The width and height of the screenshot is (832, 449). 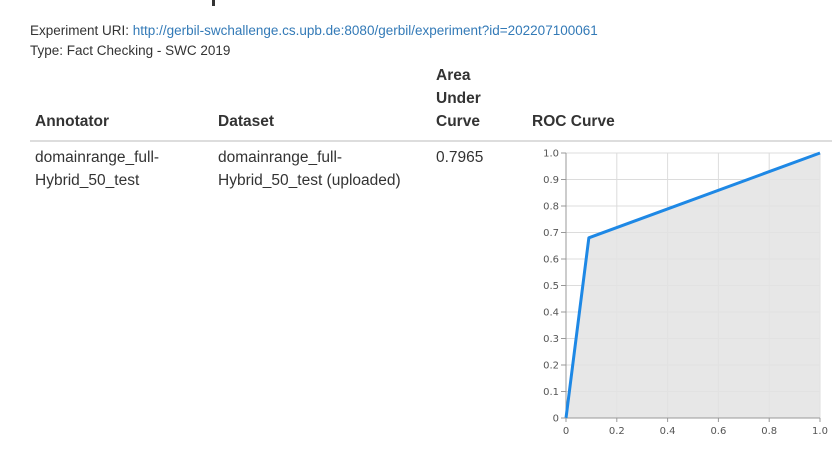 I want to click on y-tick-label: 0.2, so click(x=551, y=366).